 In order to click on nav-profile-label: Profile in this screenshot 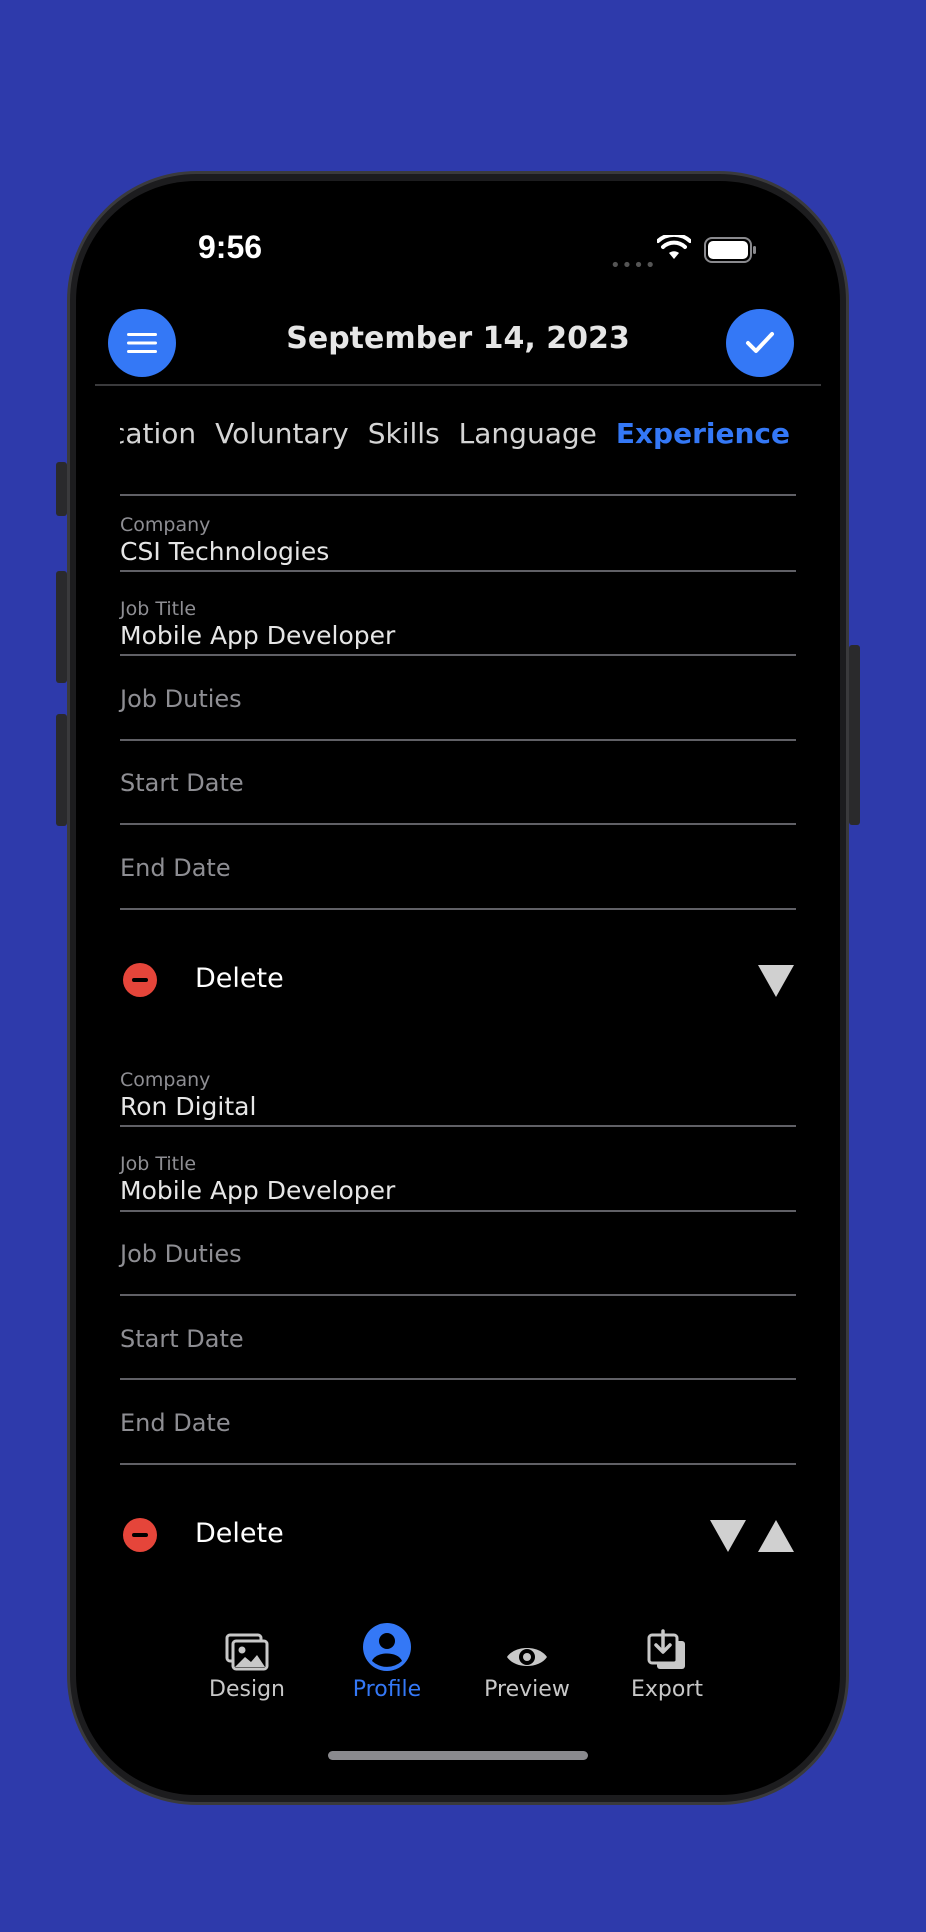, I will do `click(387, 1689)`.